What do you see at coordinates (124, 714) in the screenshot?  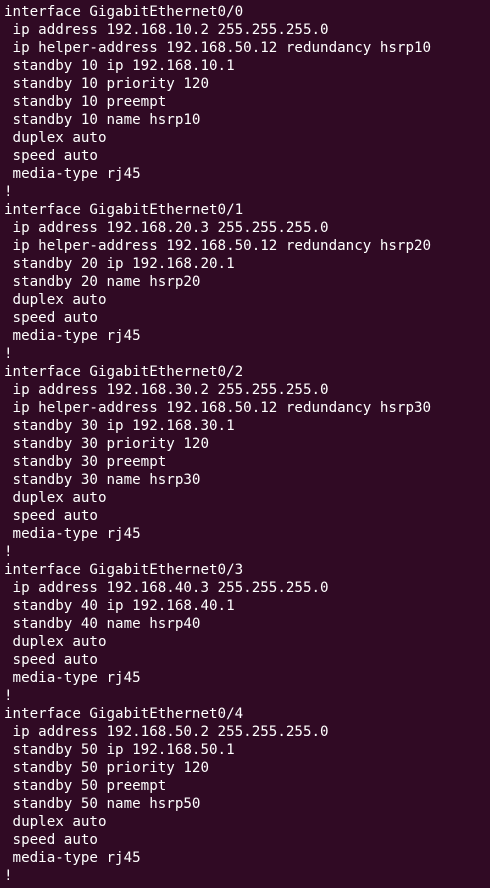 I see `terminal-line: interface GigabitEthernet0/4` at bounding box center [124, 714].